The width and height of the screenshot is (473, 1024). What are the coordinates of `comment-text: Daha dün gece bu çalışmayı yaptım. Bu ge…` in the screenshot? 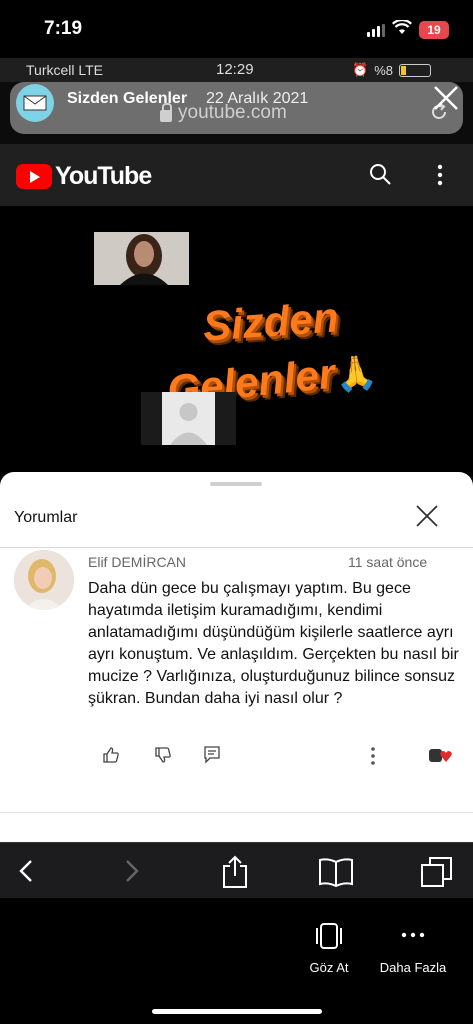 It's located at (273, 643).